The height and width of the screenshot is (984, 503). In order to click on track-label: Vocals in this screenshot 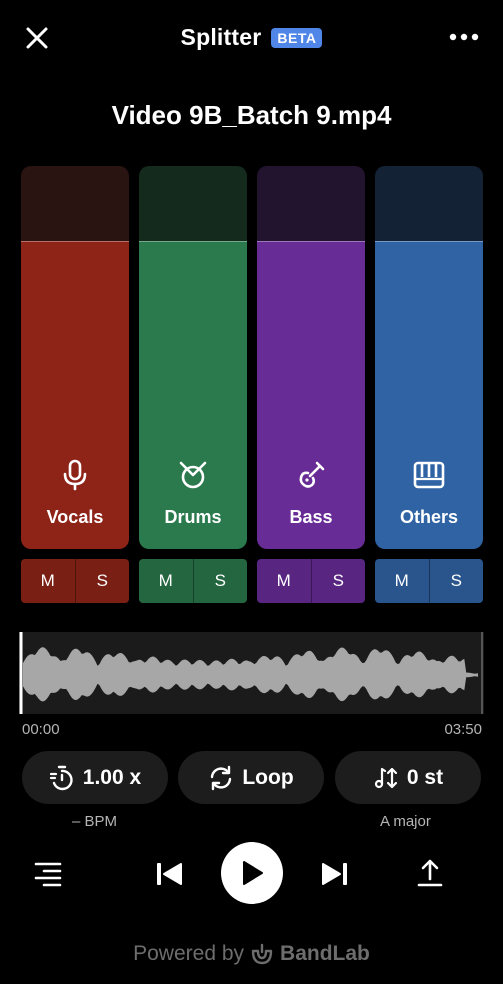, I will do `click(75, 517)`.